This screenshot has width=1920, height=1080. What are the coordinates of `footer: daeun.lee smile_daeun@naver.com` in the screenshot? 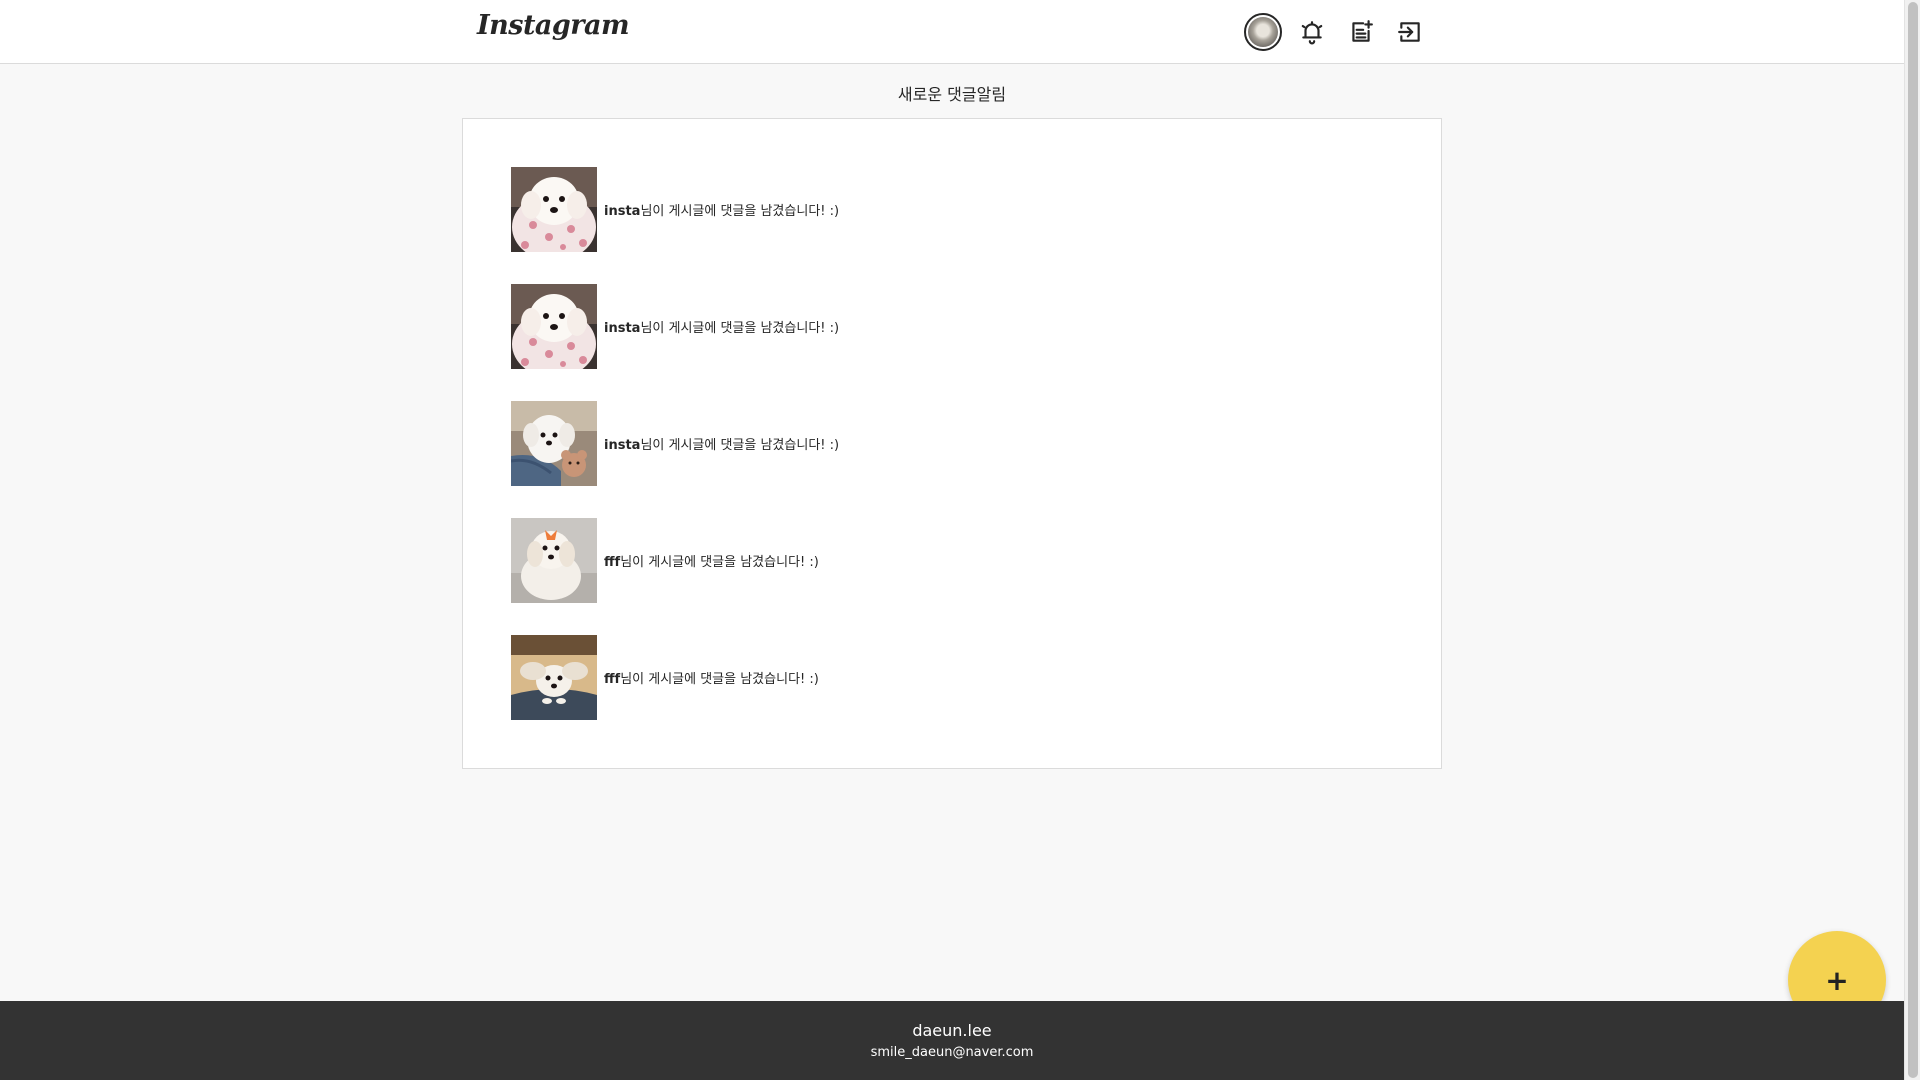 It's located at (952, 1040).